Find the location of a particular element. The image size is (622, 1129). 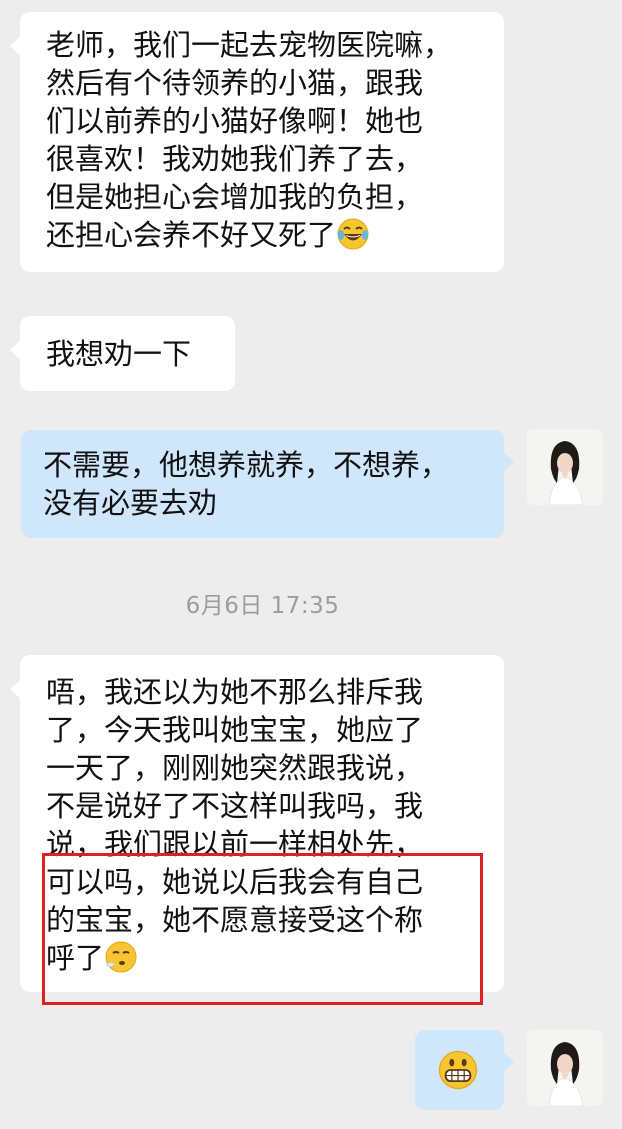

message-bubble-sent is located at coordinates (464, 1070).